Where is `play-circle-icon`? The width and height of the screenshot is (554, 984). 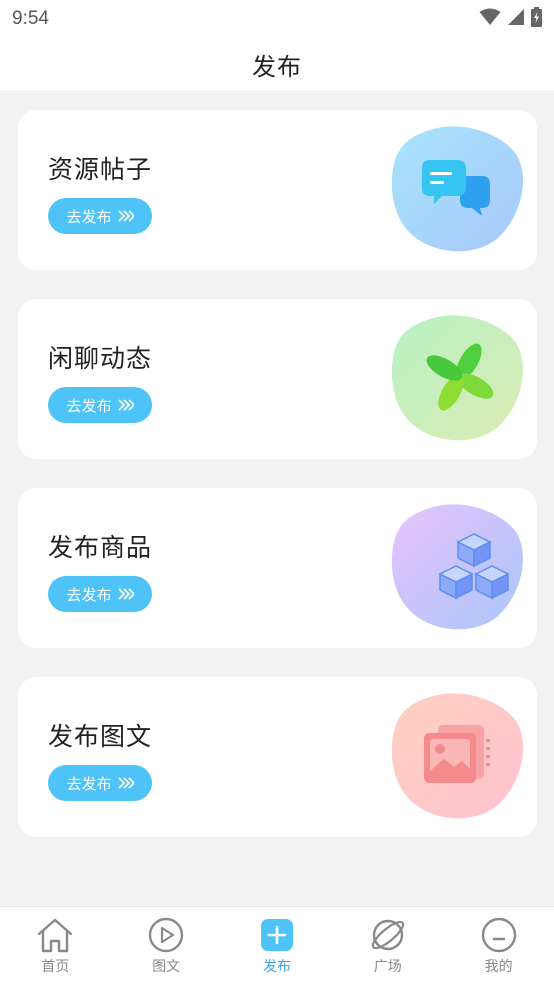
play-circle-icon is located at coordinates (166, 935).